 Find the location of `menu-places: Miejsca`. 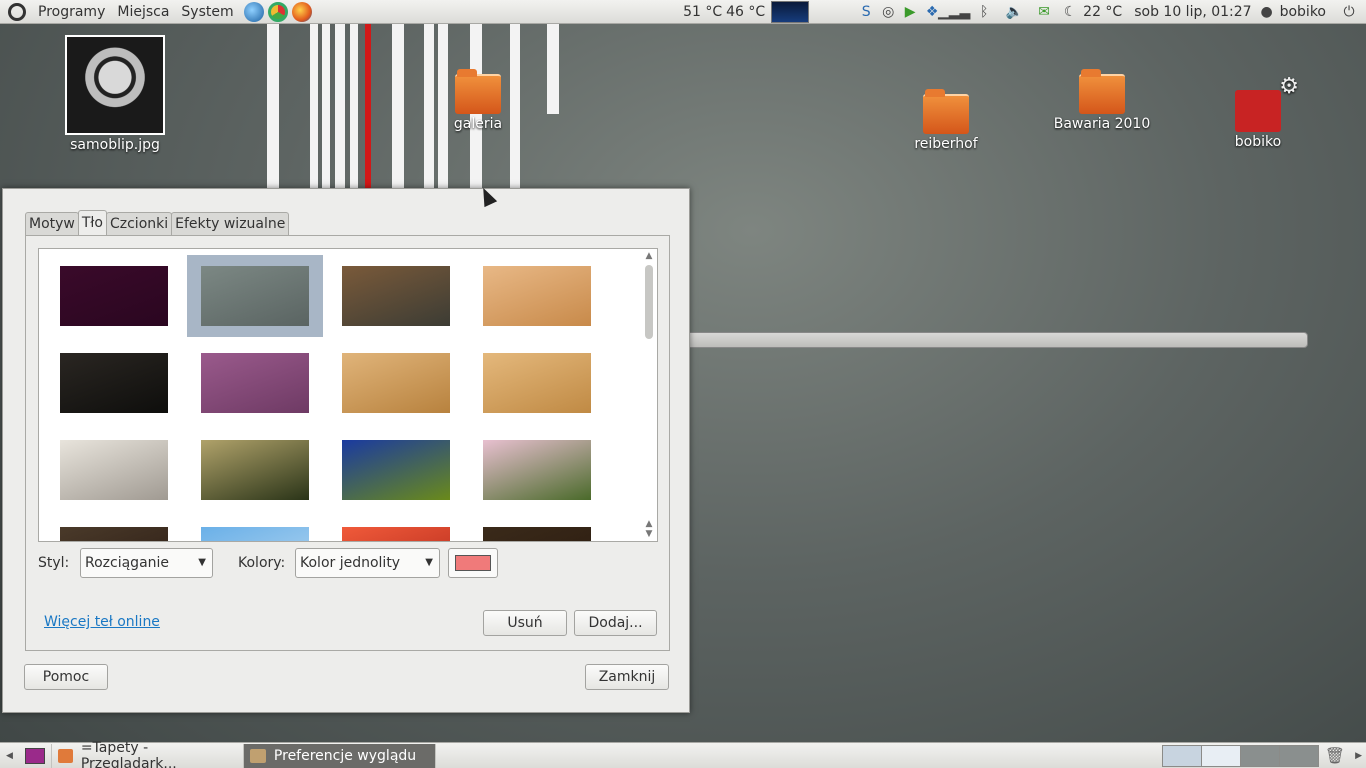

menu-places: Miejsca is located at coordinates (143, 12).